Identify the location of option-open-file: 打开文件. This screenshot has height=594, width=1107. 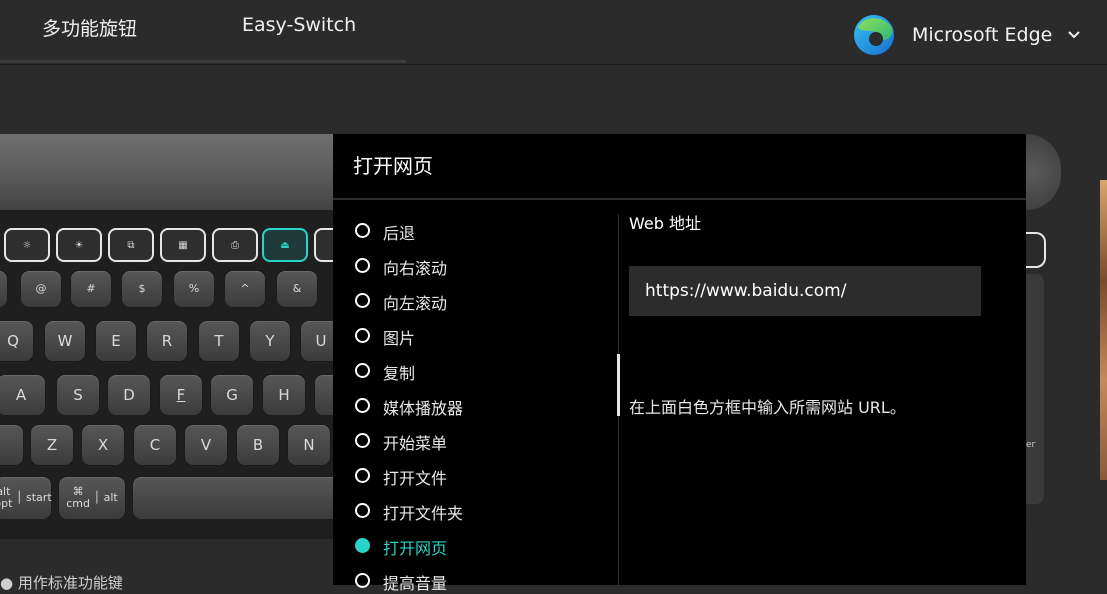
(475, 477).